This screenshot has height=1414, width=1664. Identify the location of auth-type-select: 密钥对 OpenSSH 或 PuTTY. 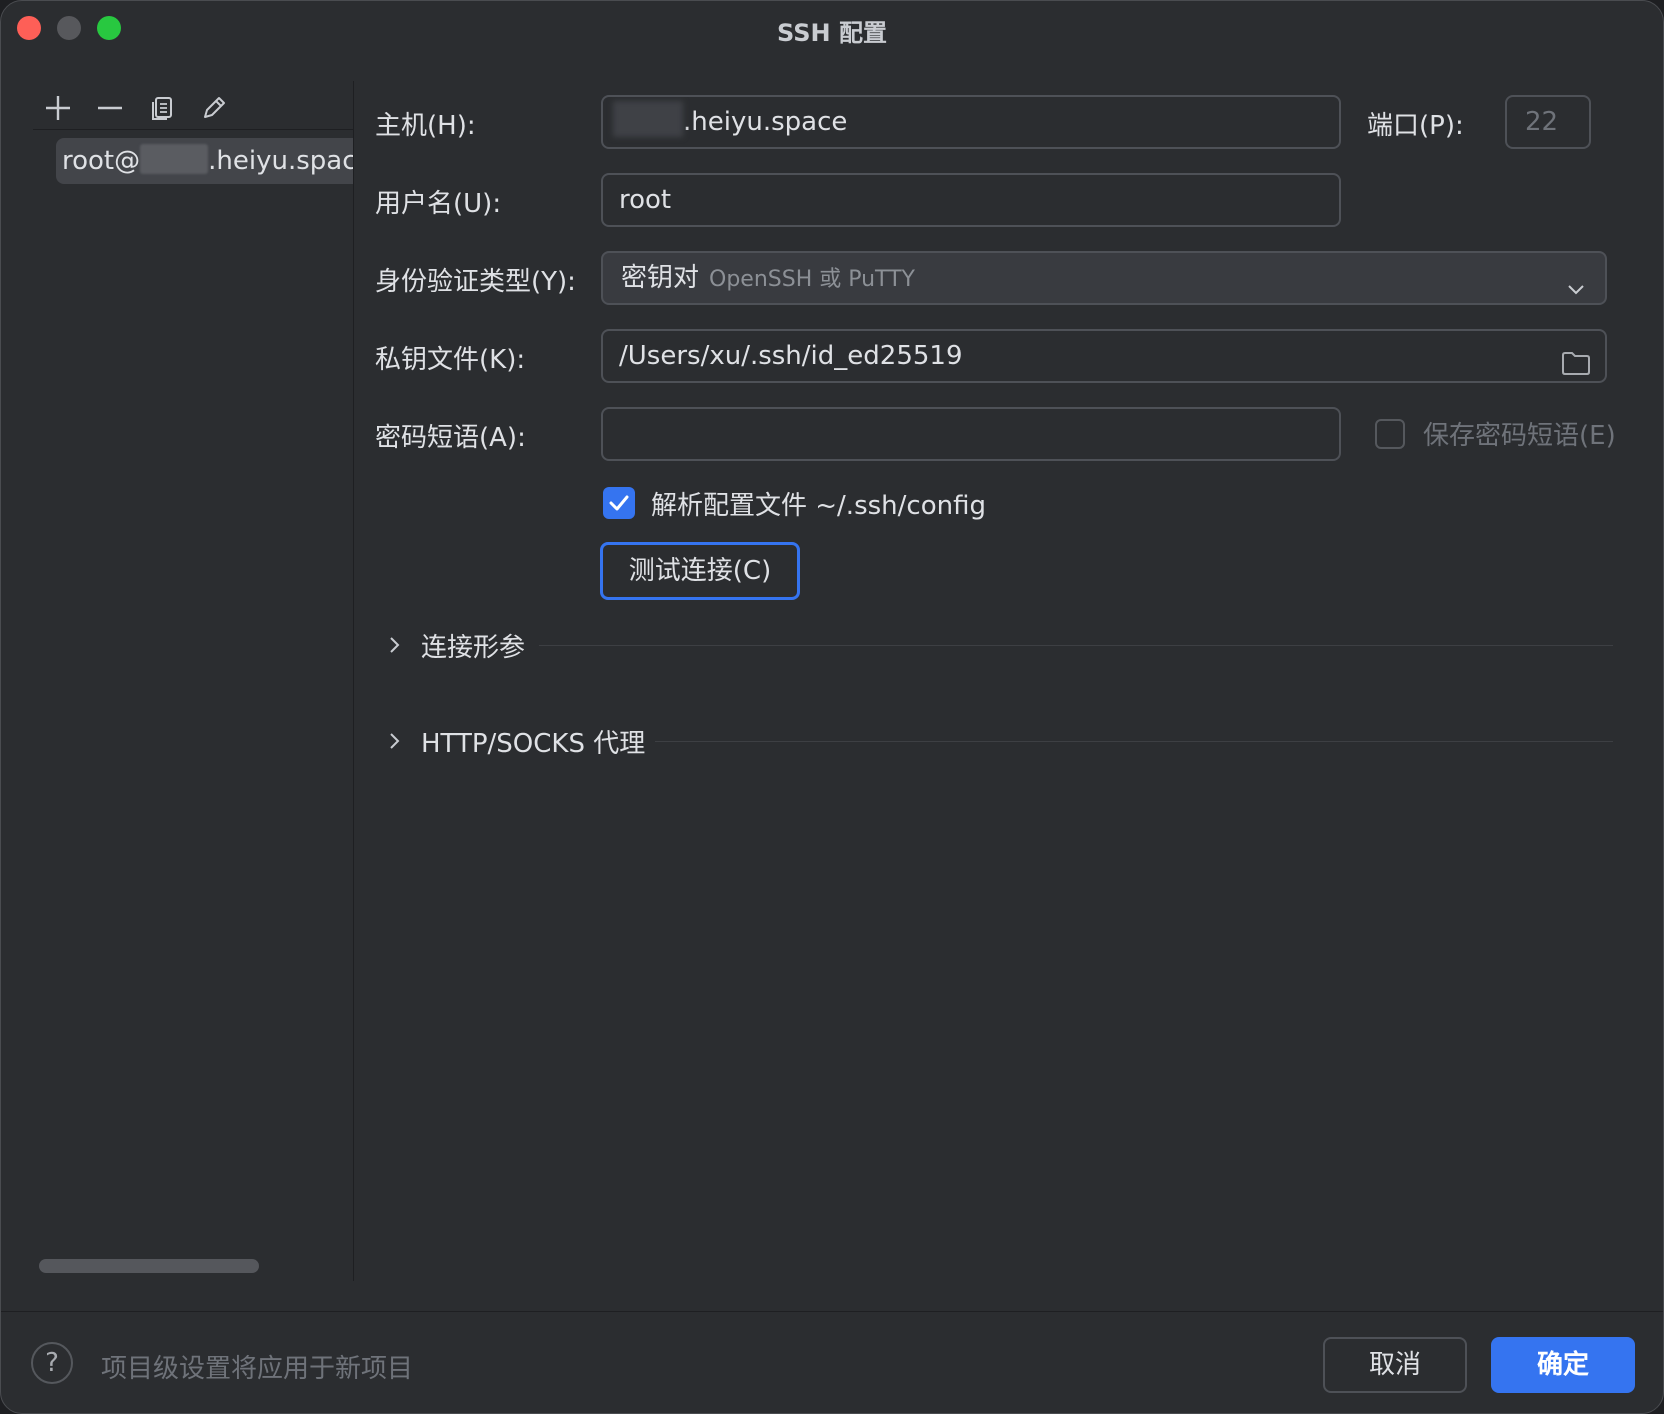
(1104, 278).